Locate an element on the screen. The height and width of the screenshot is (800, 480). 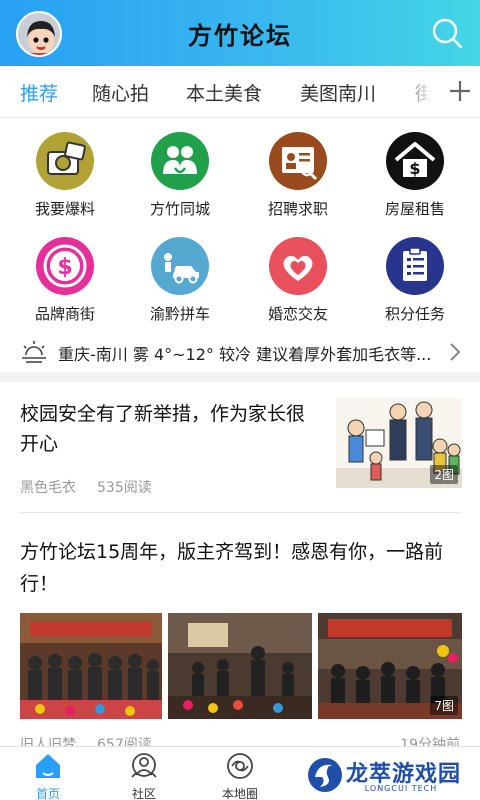
plus-icon is located at coordinates (460, 91).